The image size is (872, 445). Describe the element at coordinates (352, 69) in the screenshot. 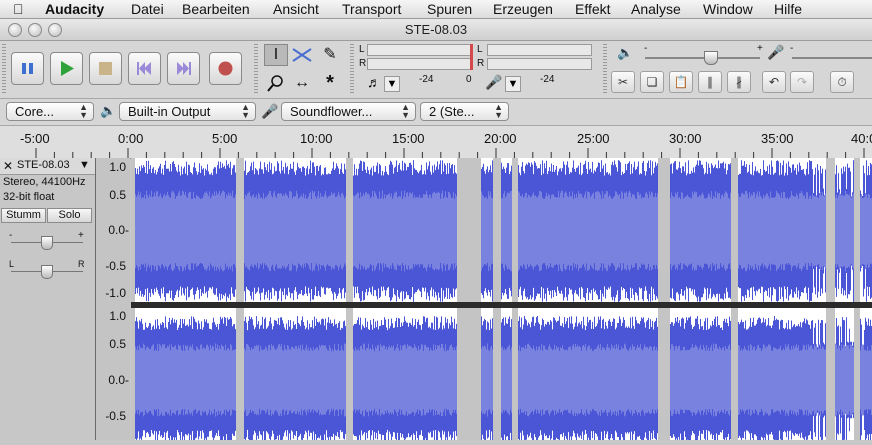

I see `meter-toolbar-grip` at that location.